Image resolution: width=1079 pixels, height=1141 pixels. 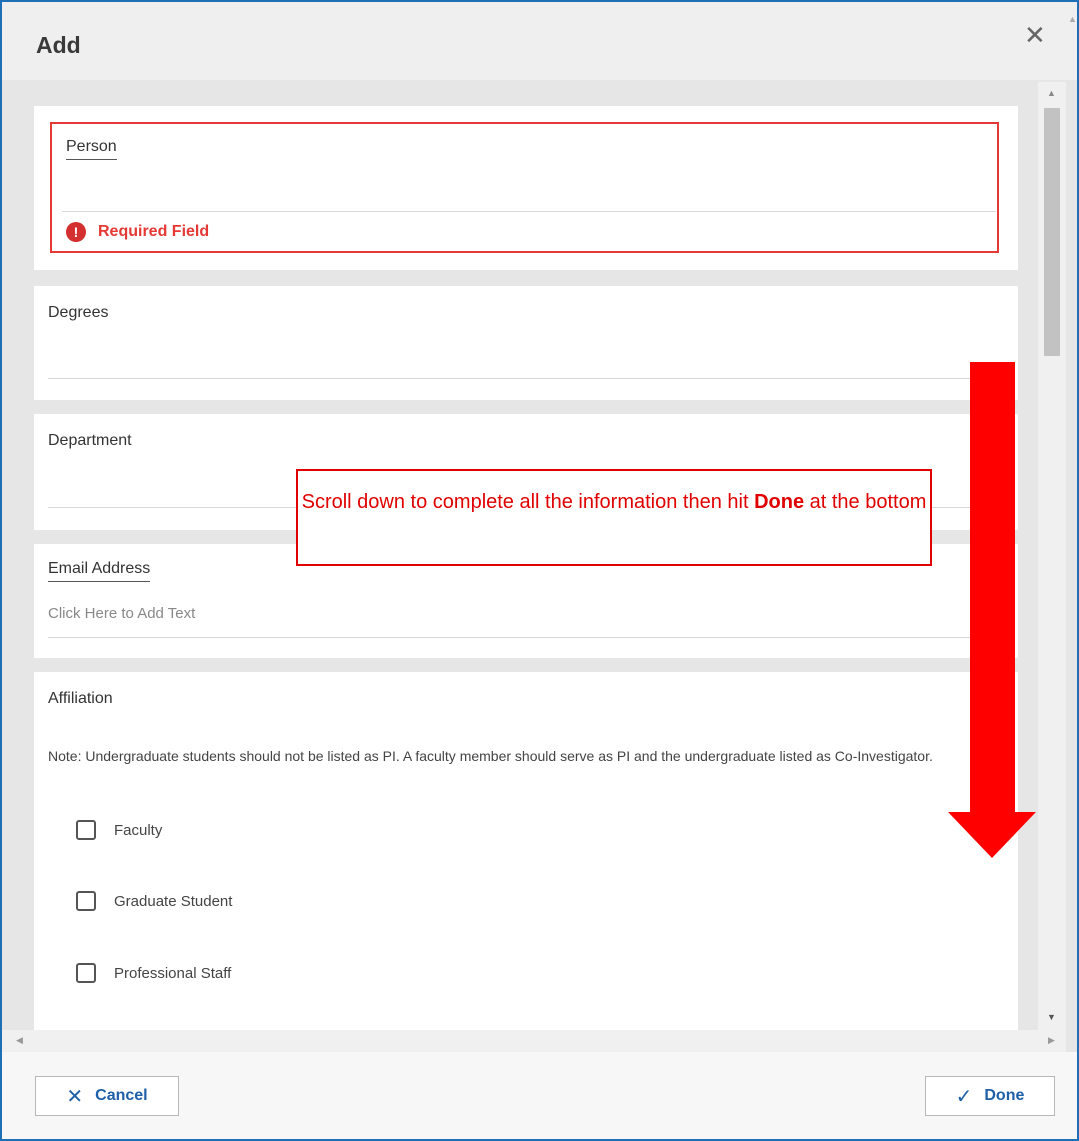 I want to click on checkbox-faculty: Faculty, so click(x=119, y=830).